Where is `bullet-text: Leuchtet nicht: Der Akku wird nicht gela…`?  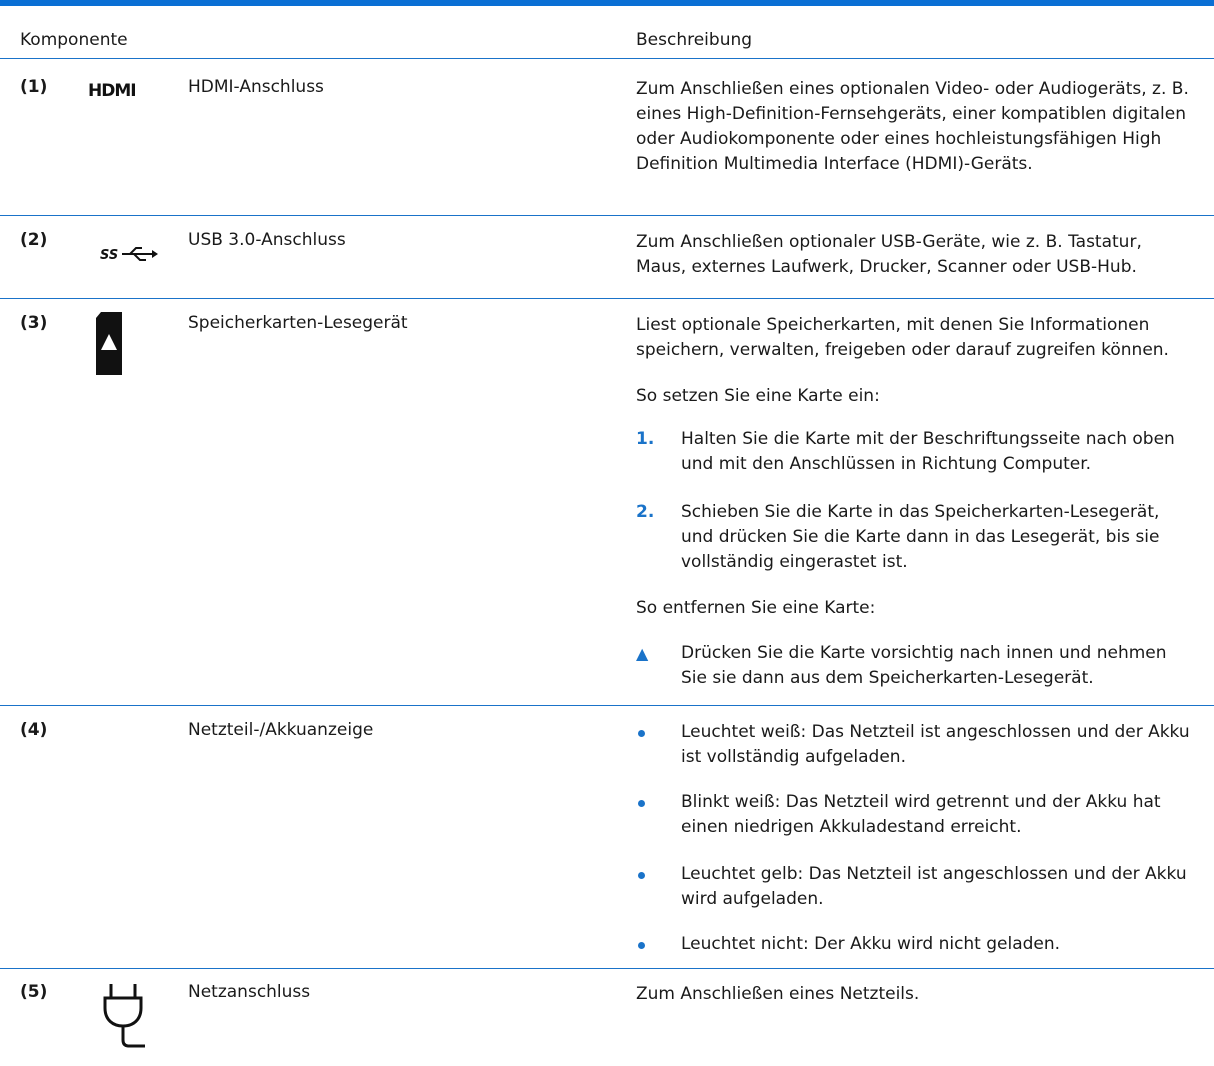
bullet-text: Leuchtet nicht: Der Akku wird nicht gela… is located at coordinates (871, 944).